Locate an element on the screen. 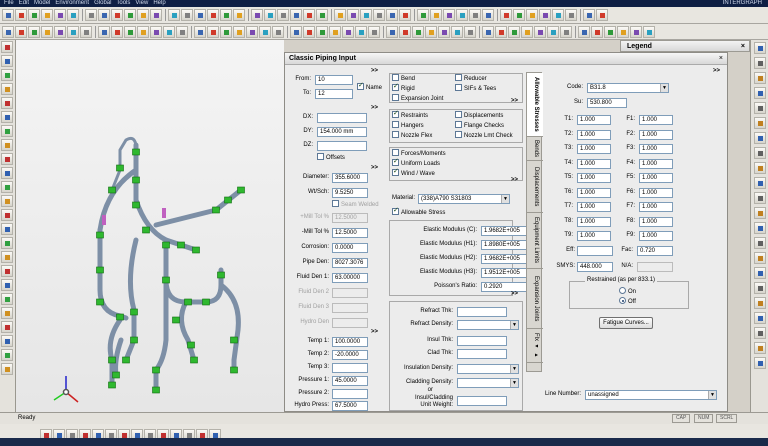 The image size is (768, 446). su-input: 530.800 is located at coordinates (607, 103).